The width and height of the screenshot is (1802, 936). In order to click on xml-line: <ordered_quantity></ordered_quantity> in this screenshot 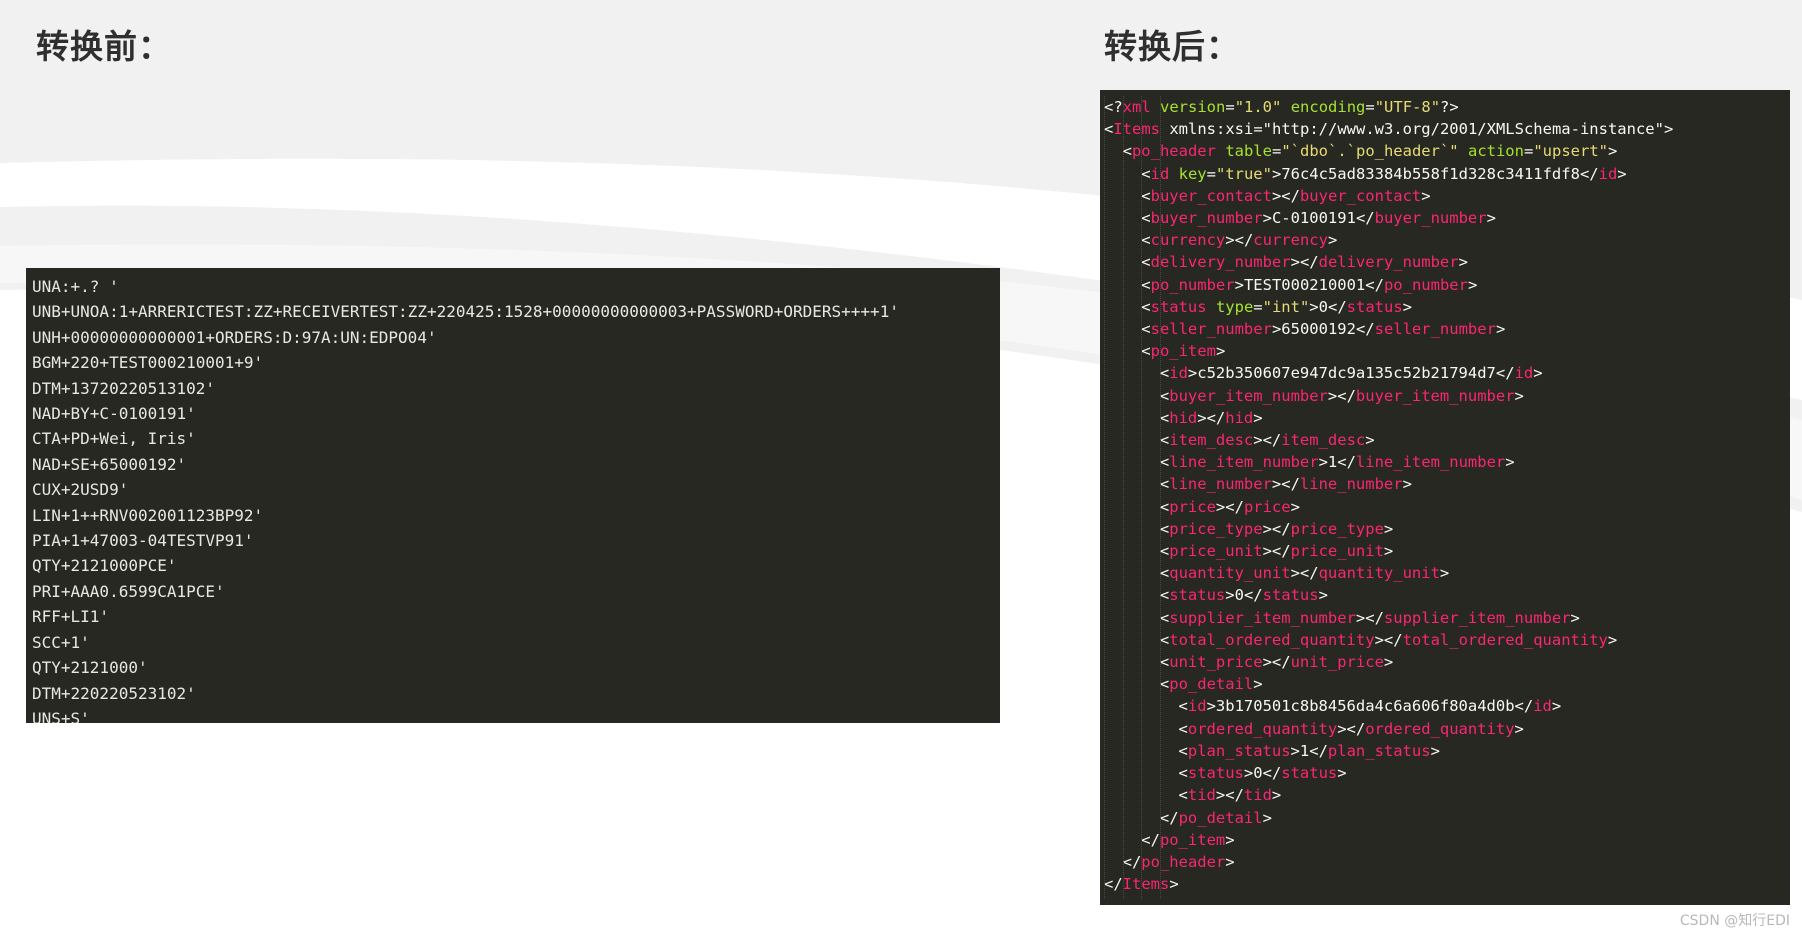, I will do `click(1447, 729)`.